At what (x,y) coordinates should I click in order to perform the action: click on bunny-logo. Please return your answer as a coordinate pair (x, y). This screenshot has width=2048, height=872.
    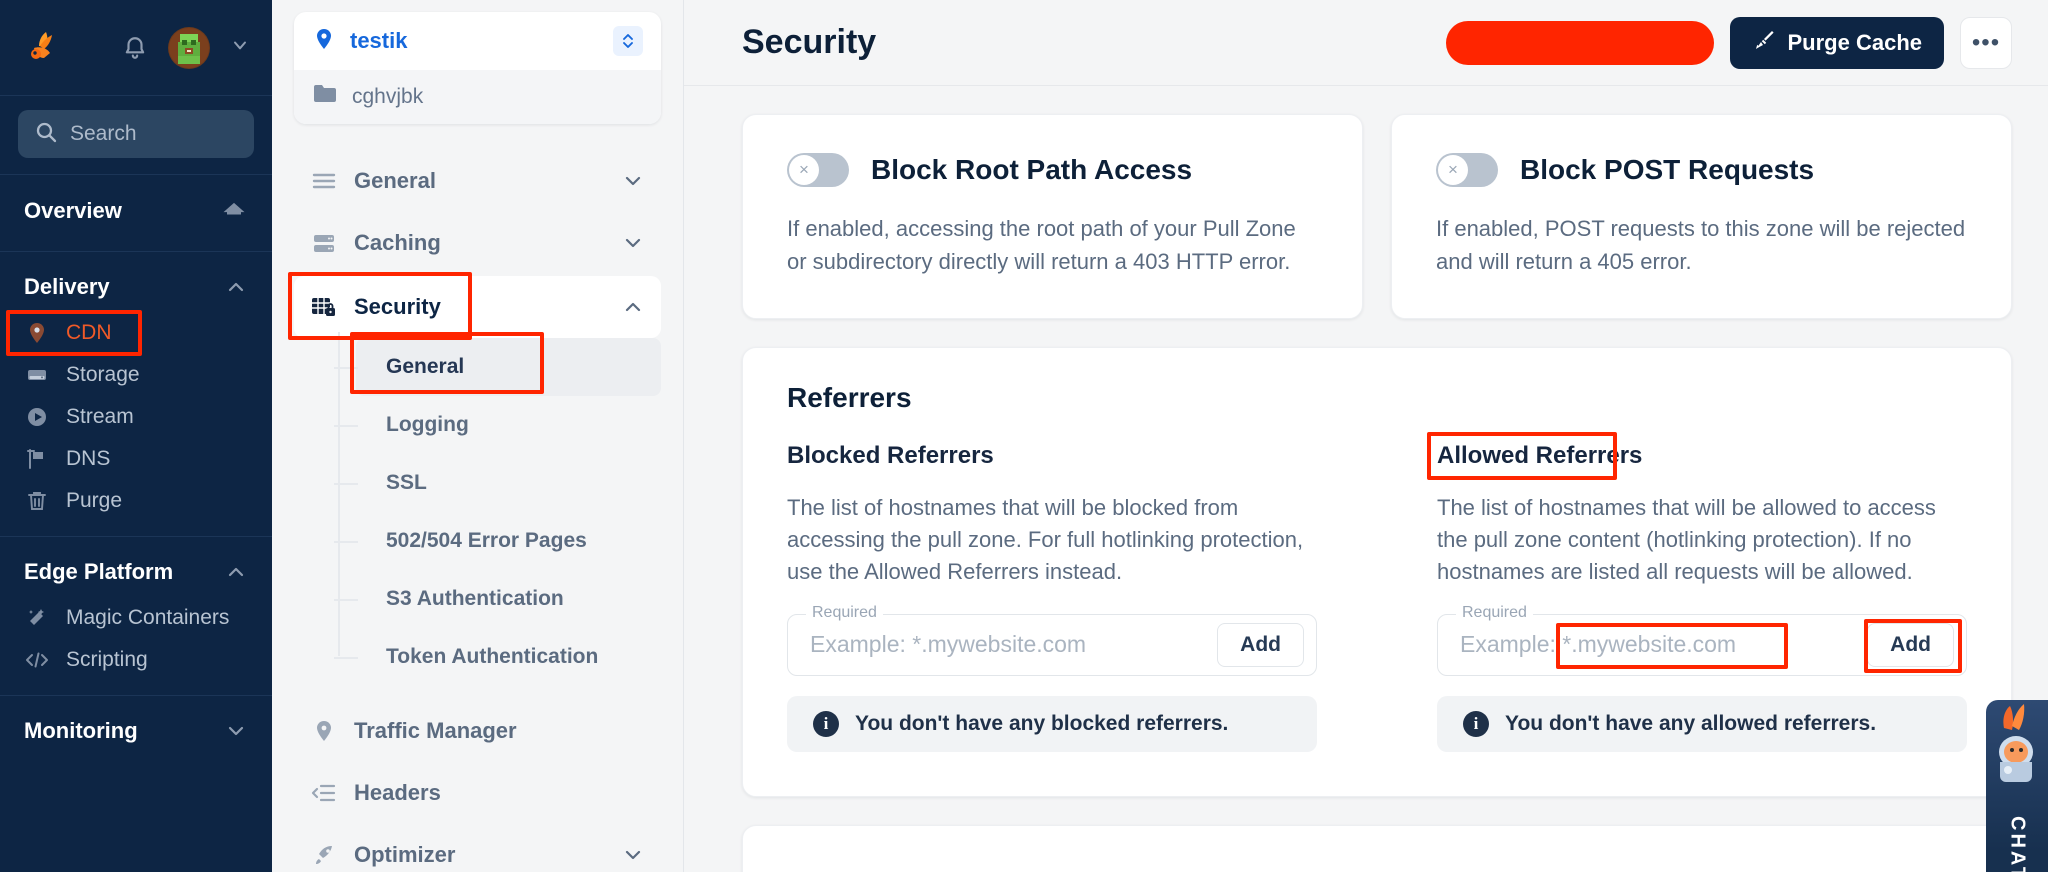
    Looking at the image, I should click on (44, 48).